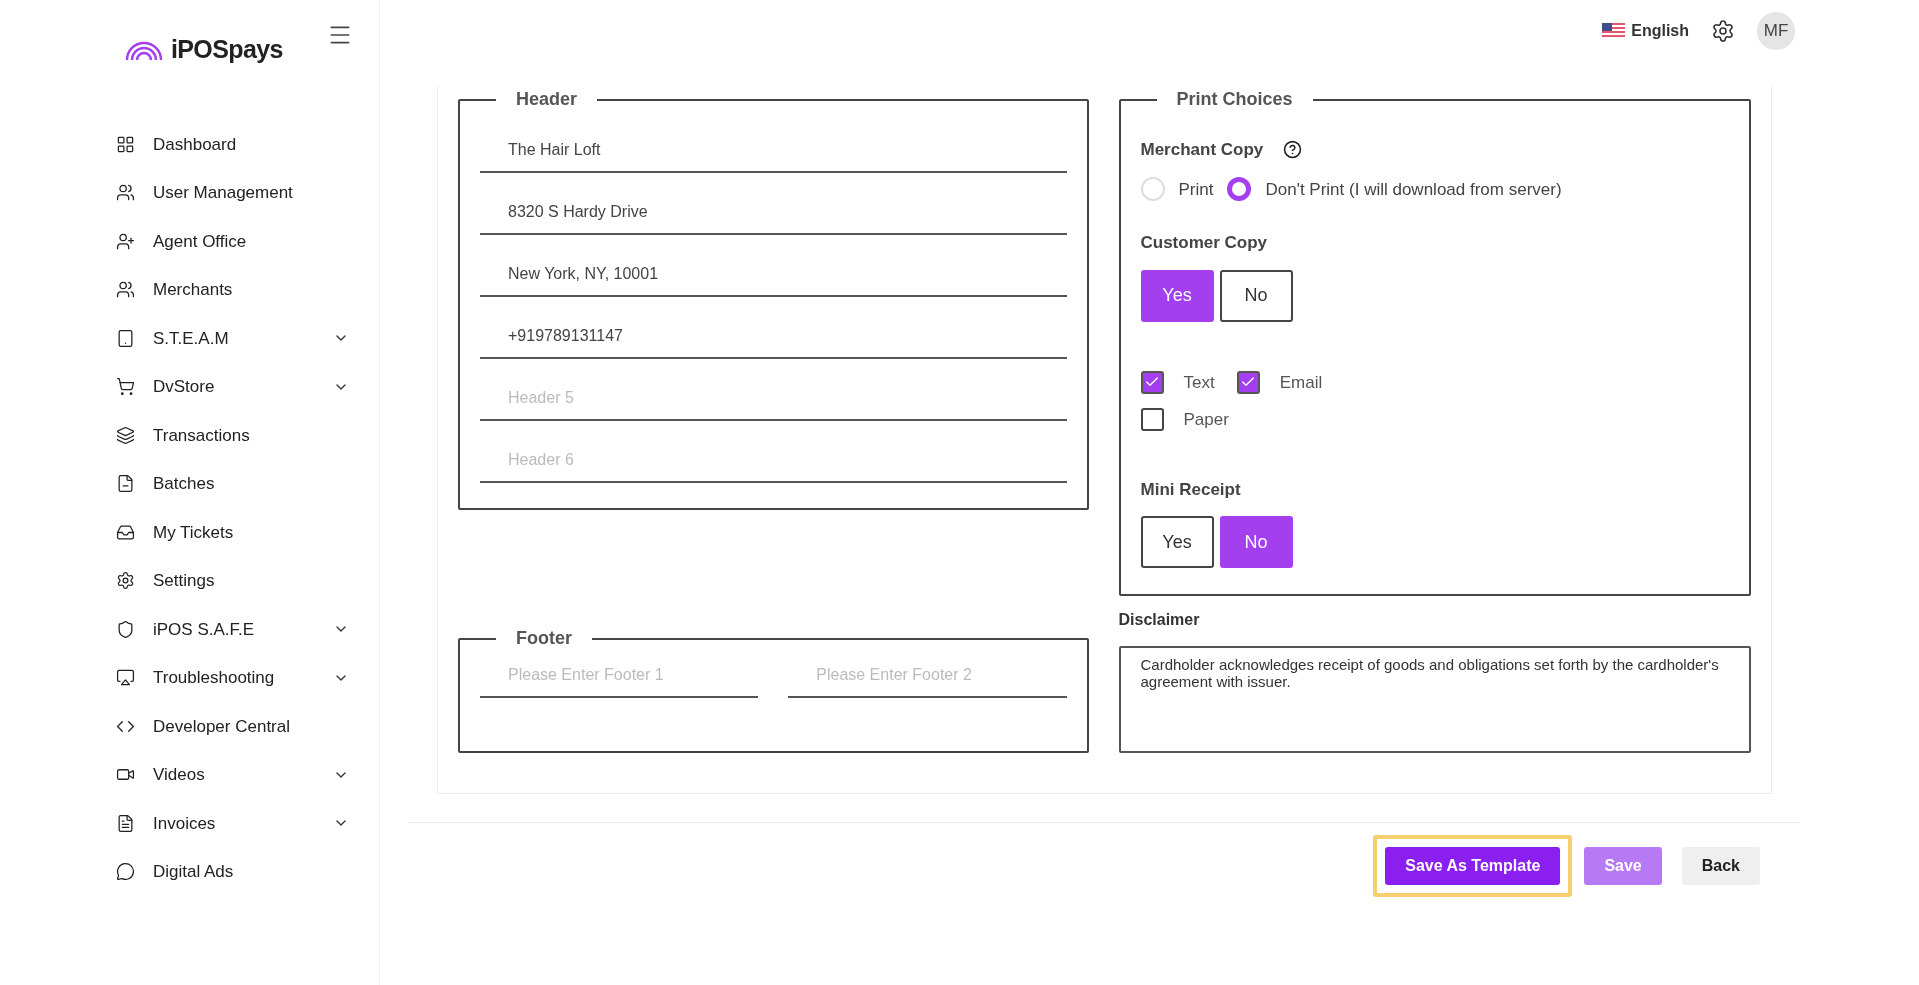 The image size is (1919, 985). Describe the element at coordinates (1239, 189) in the screenshot. I see `radio-button` at that location.